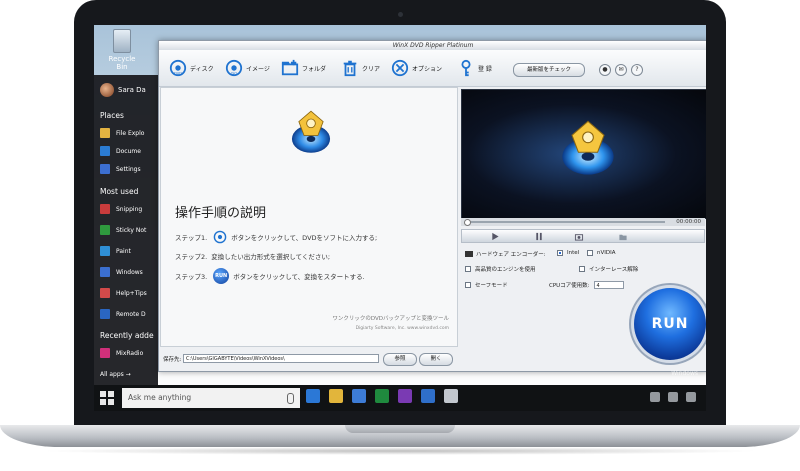  Describe the element at coordinates (451, 396) in the screenshot. I see `paint-icon` at that location.